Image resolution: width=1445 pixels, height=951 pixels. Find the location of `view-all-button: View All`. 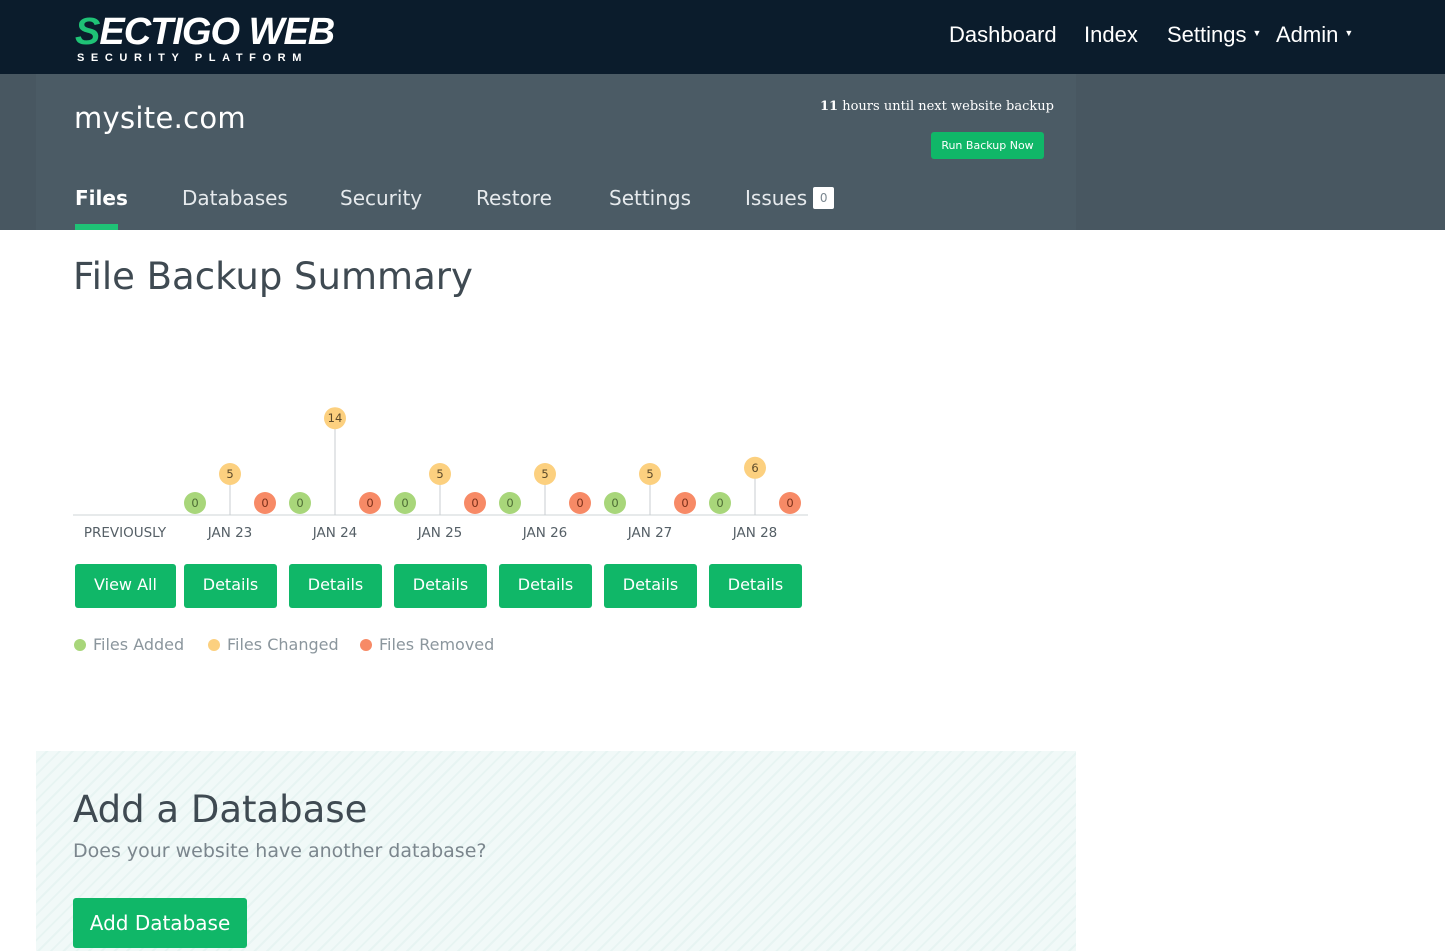

view-all-button: View All is located at coordinates (125, 586).